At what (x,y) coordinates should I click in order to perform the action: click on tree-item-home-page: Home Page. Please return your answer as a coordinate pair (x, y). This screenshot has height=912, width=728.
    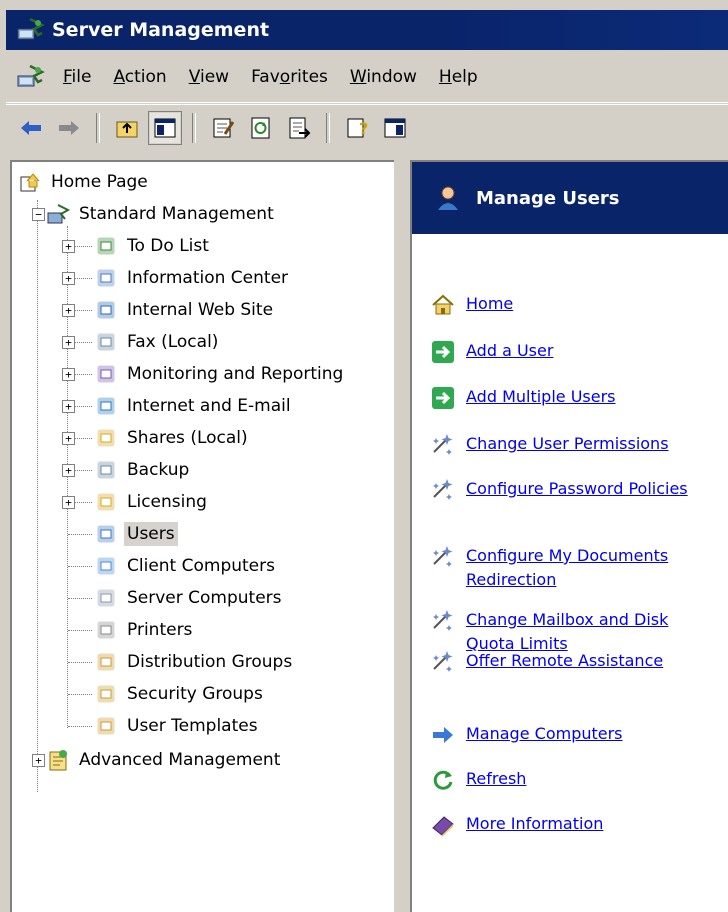
    Looking at the image, I should click on (84, 182).